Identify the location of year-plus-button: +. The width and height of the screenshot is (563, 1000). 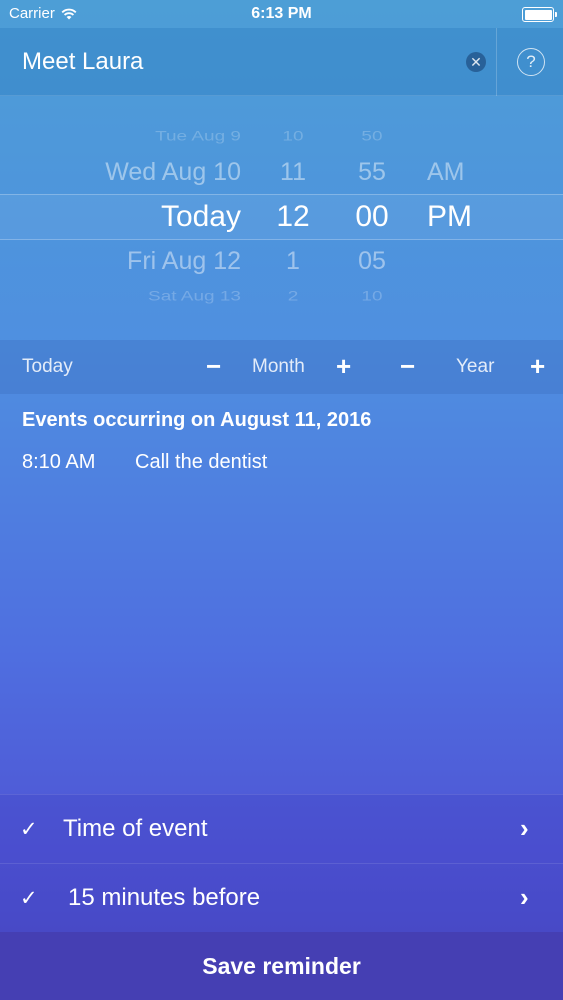
(537, 366).